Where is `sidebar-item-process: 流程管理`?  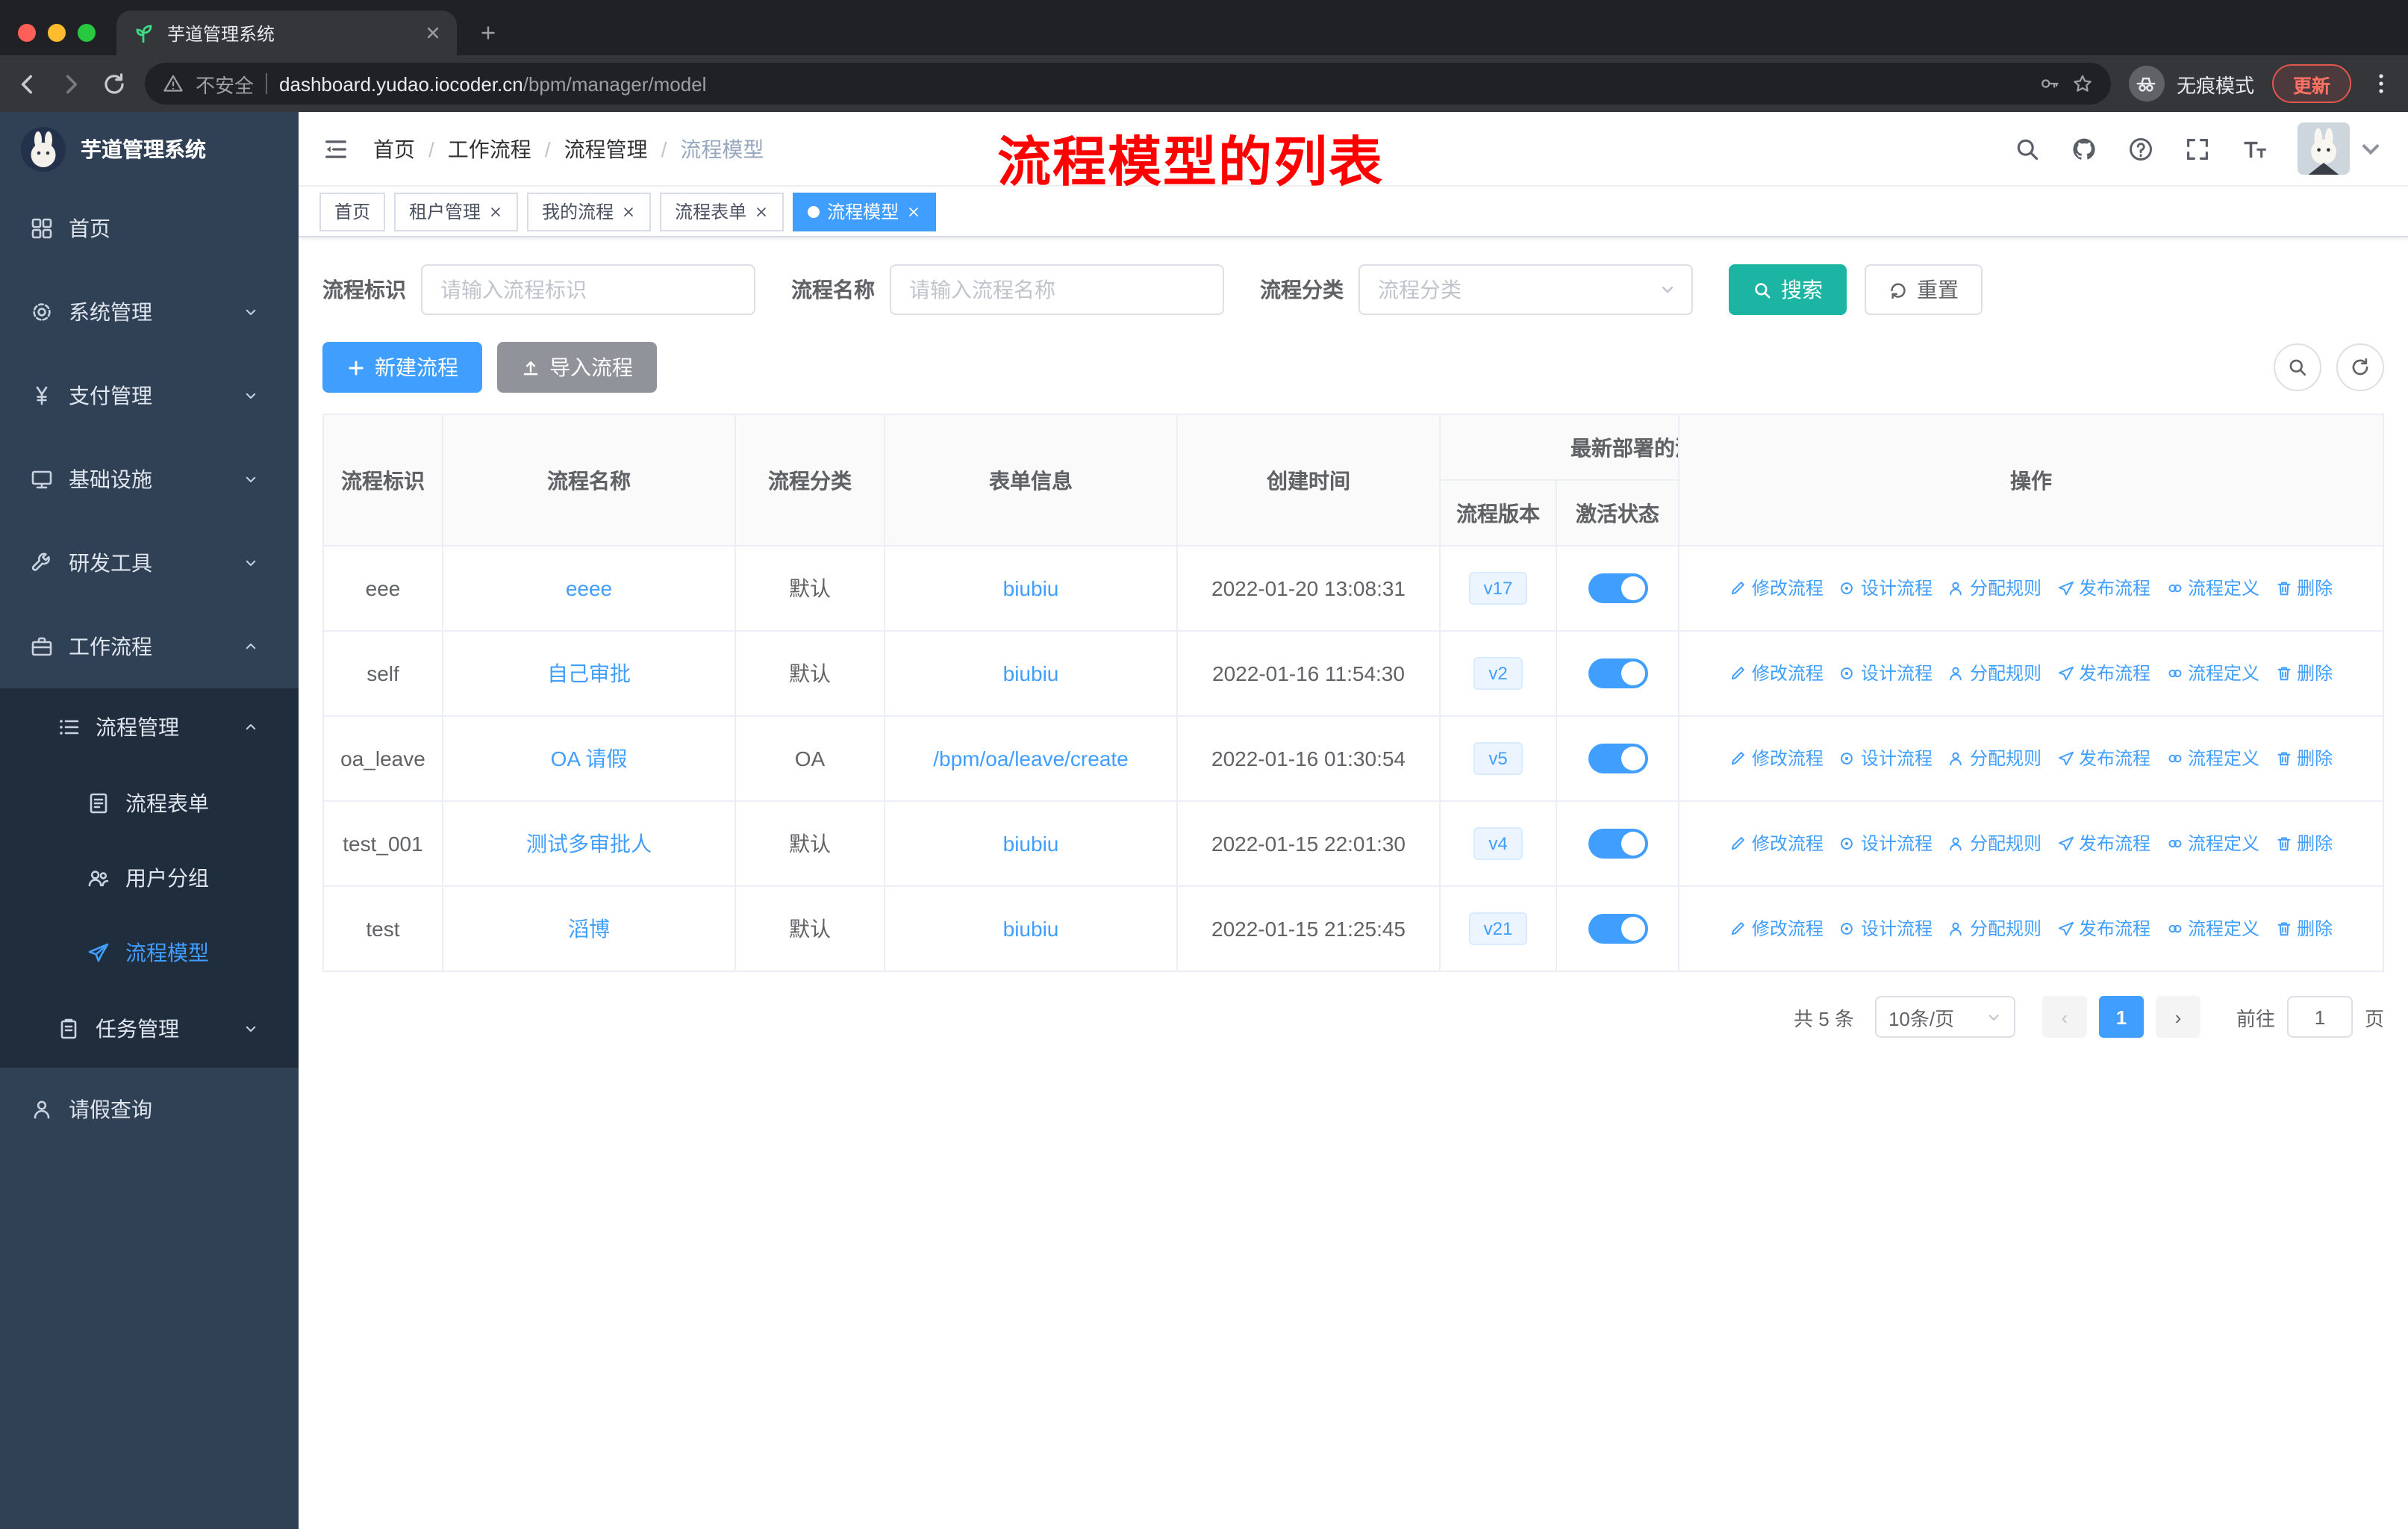
sidebar-item-process: 流程管理 is located at coordinates (149, 727).